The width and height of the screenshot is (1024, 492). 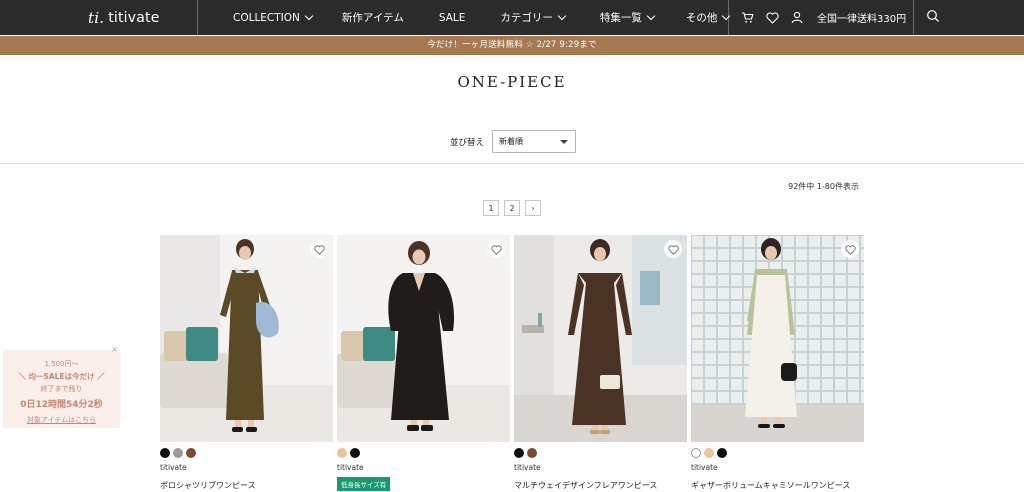 What do you see at coordinates (533, 208) in the screenshot?
I see `next-page-button: ›` at bounding box center [533, 208].